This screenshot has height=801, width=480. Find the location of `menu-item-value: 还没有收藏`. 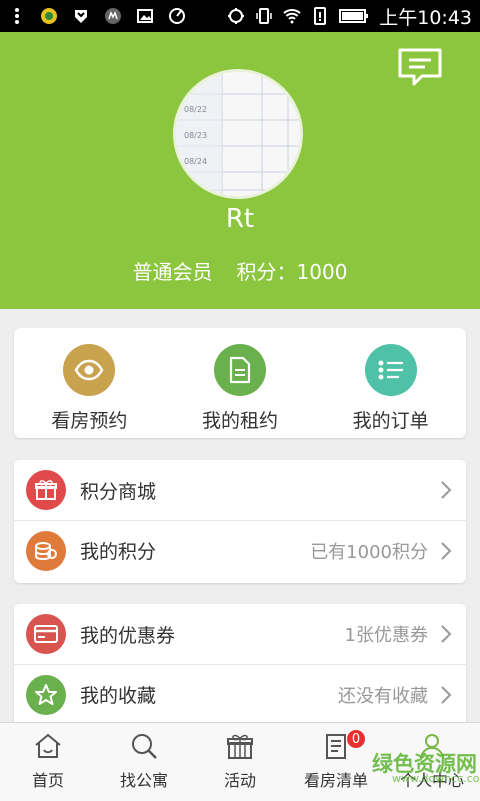

menu-item-value: 还没有收藏 is located at coordinates (383, 696).